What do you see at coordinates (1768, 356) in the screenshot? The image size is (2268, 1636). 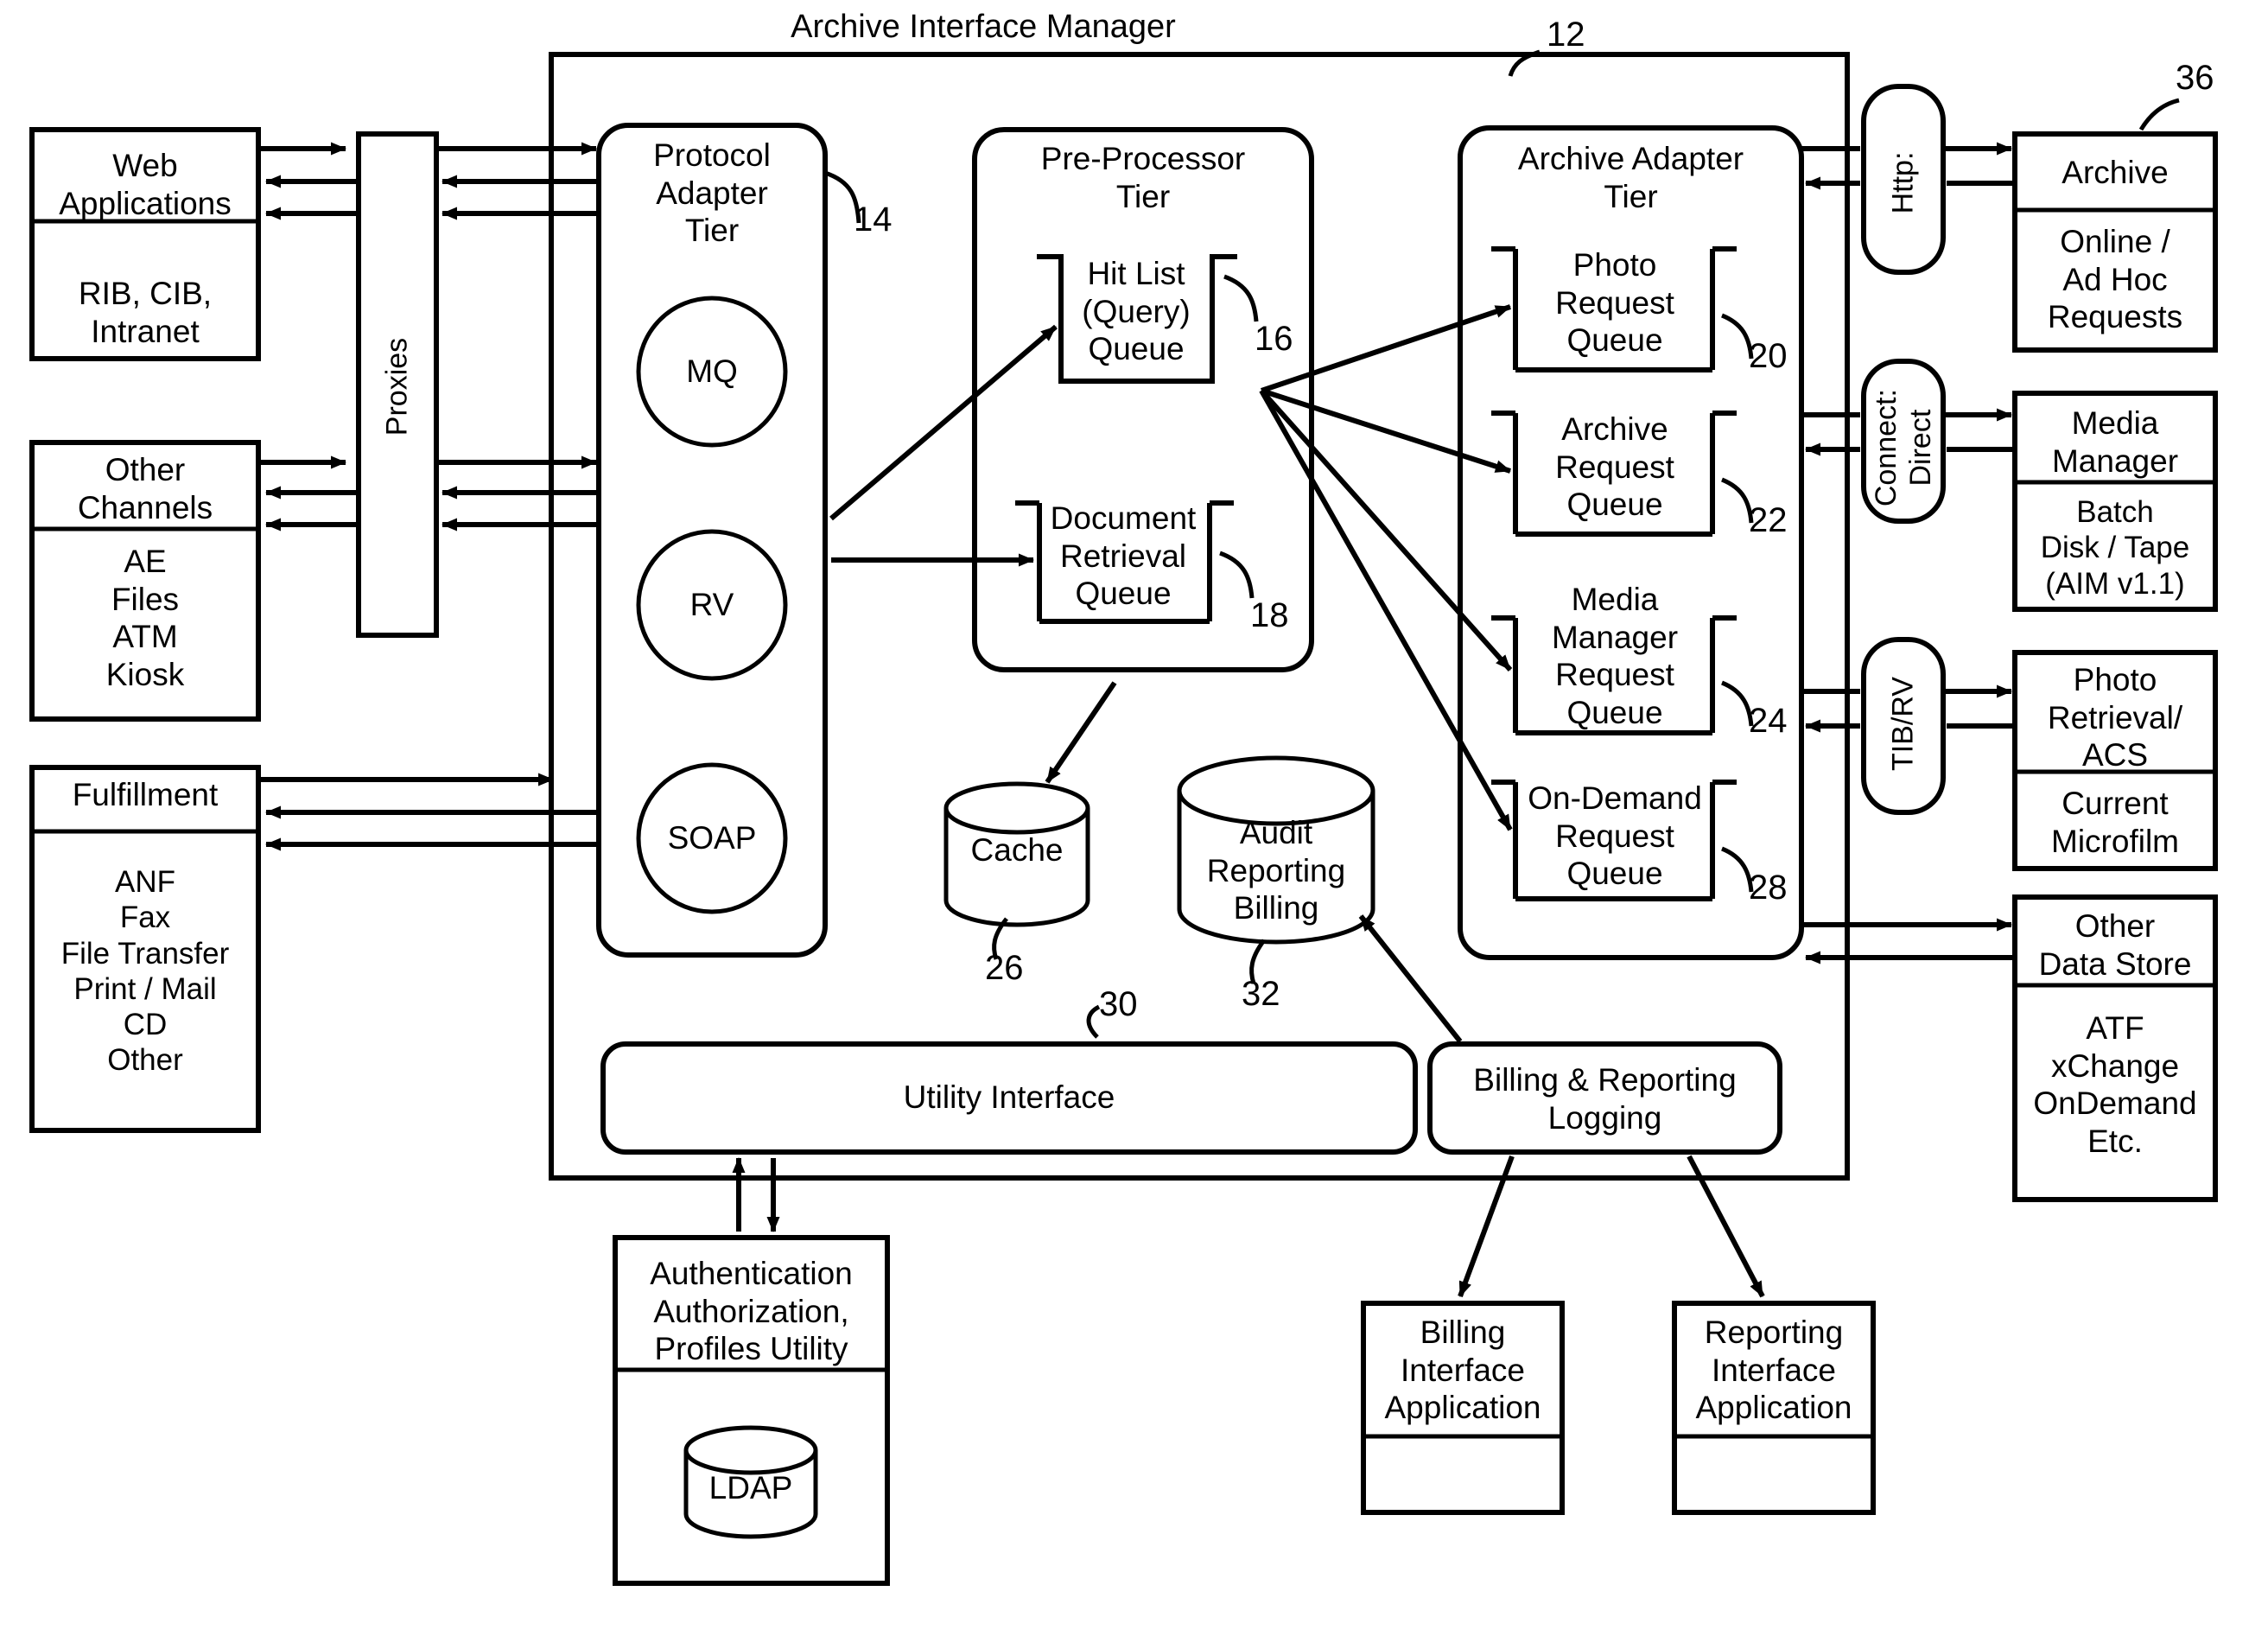 I see `ref-20: 20` at bounding box center [1768, 356].